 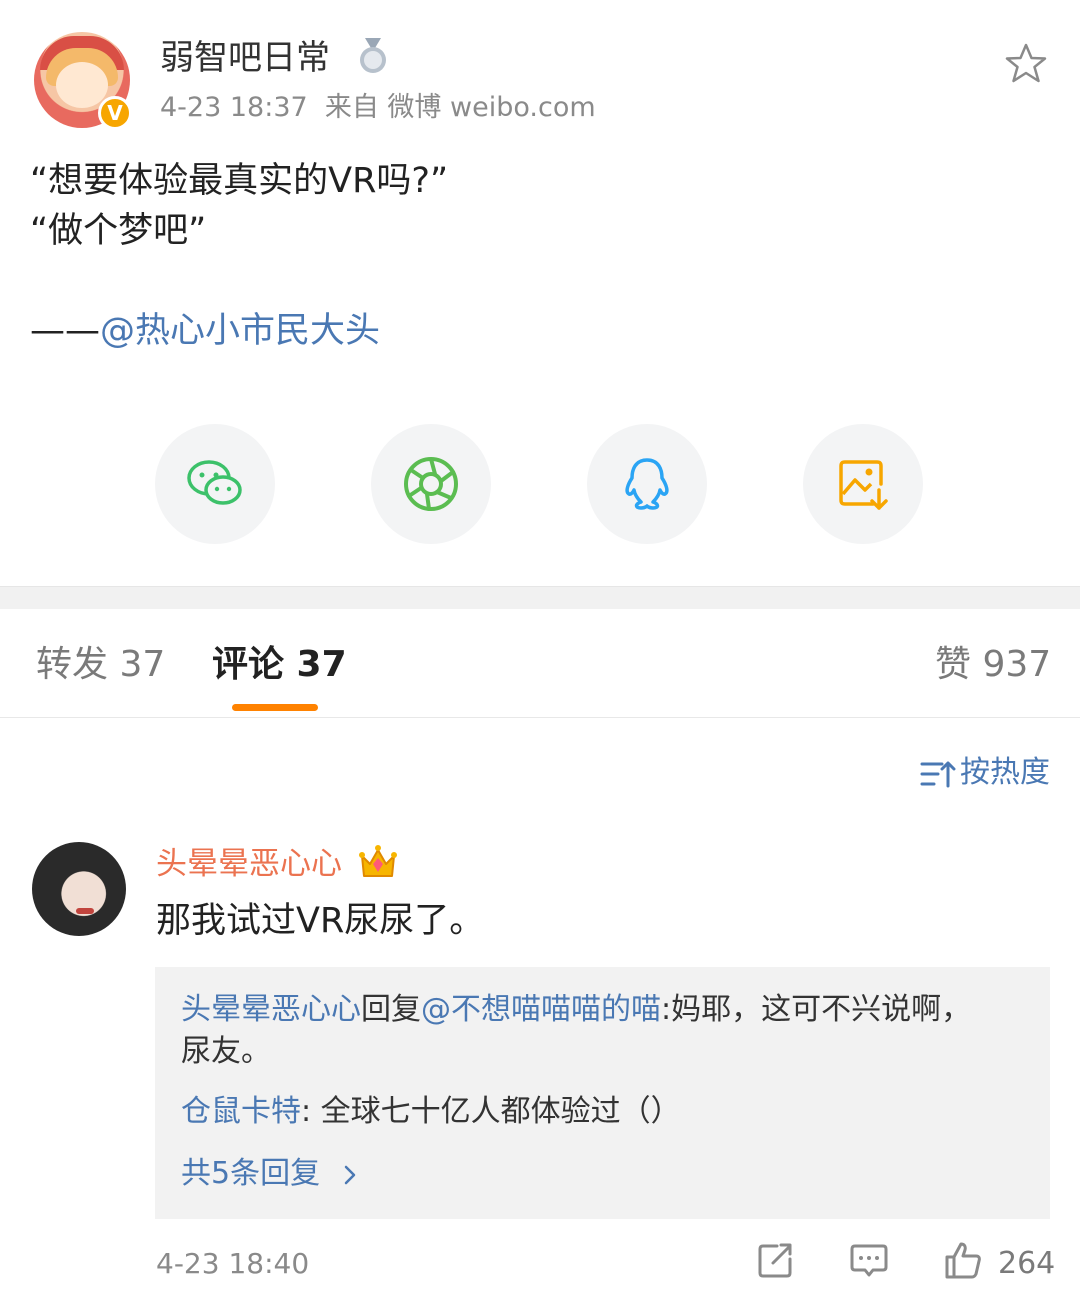 I want to click on save-image-button, so click(x=863, y=484).